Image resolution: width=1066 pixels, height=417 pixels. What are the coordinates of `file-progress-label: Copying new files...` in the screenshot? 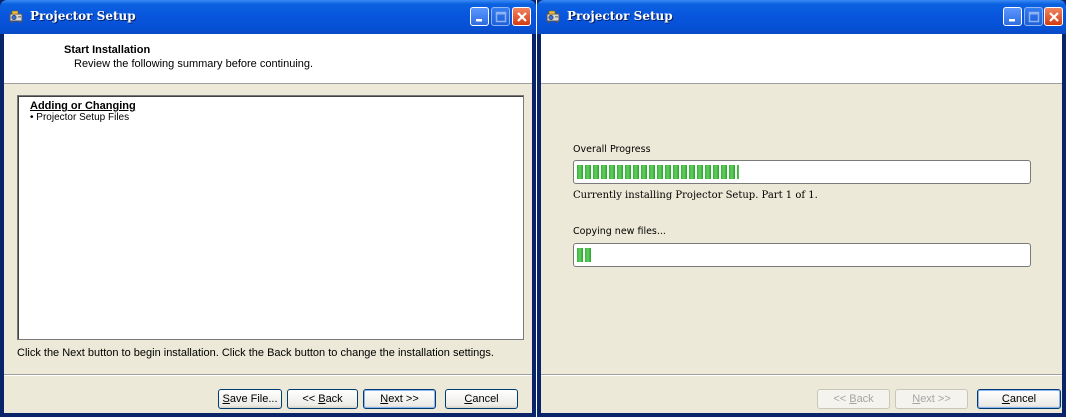 It's located at (619, 231).